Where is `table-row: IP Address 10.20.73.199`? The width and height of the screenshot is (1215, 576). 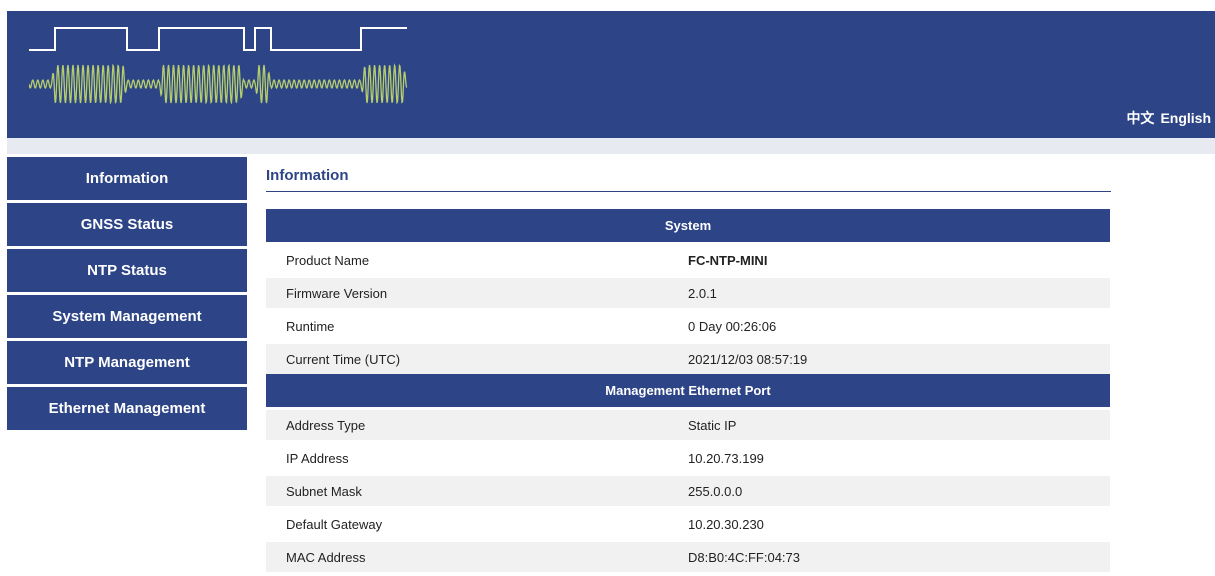 table-row: IP Address 10.20.73.199 is located at coordinates (688, 457).